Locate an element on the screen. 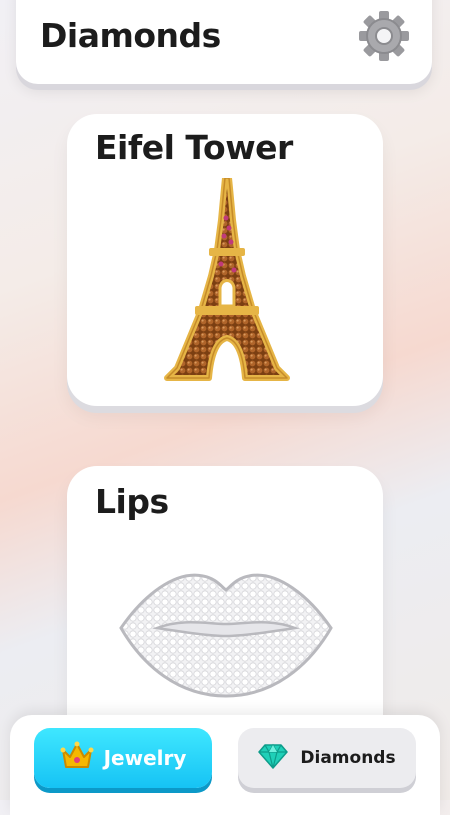  eiffel-tower-art is located at coordinates (227, 283).